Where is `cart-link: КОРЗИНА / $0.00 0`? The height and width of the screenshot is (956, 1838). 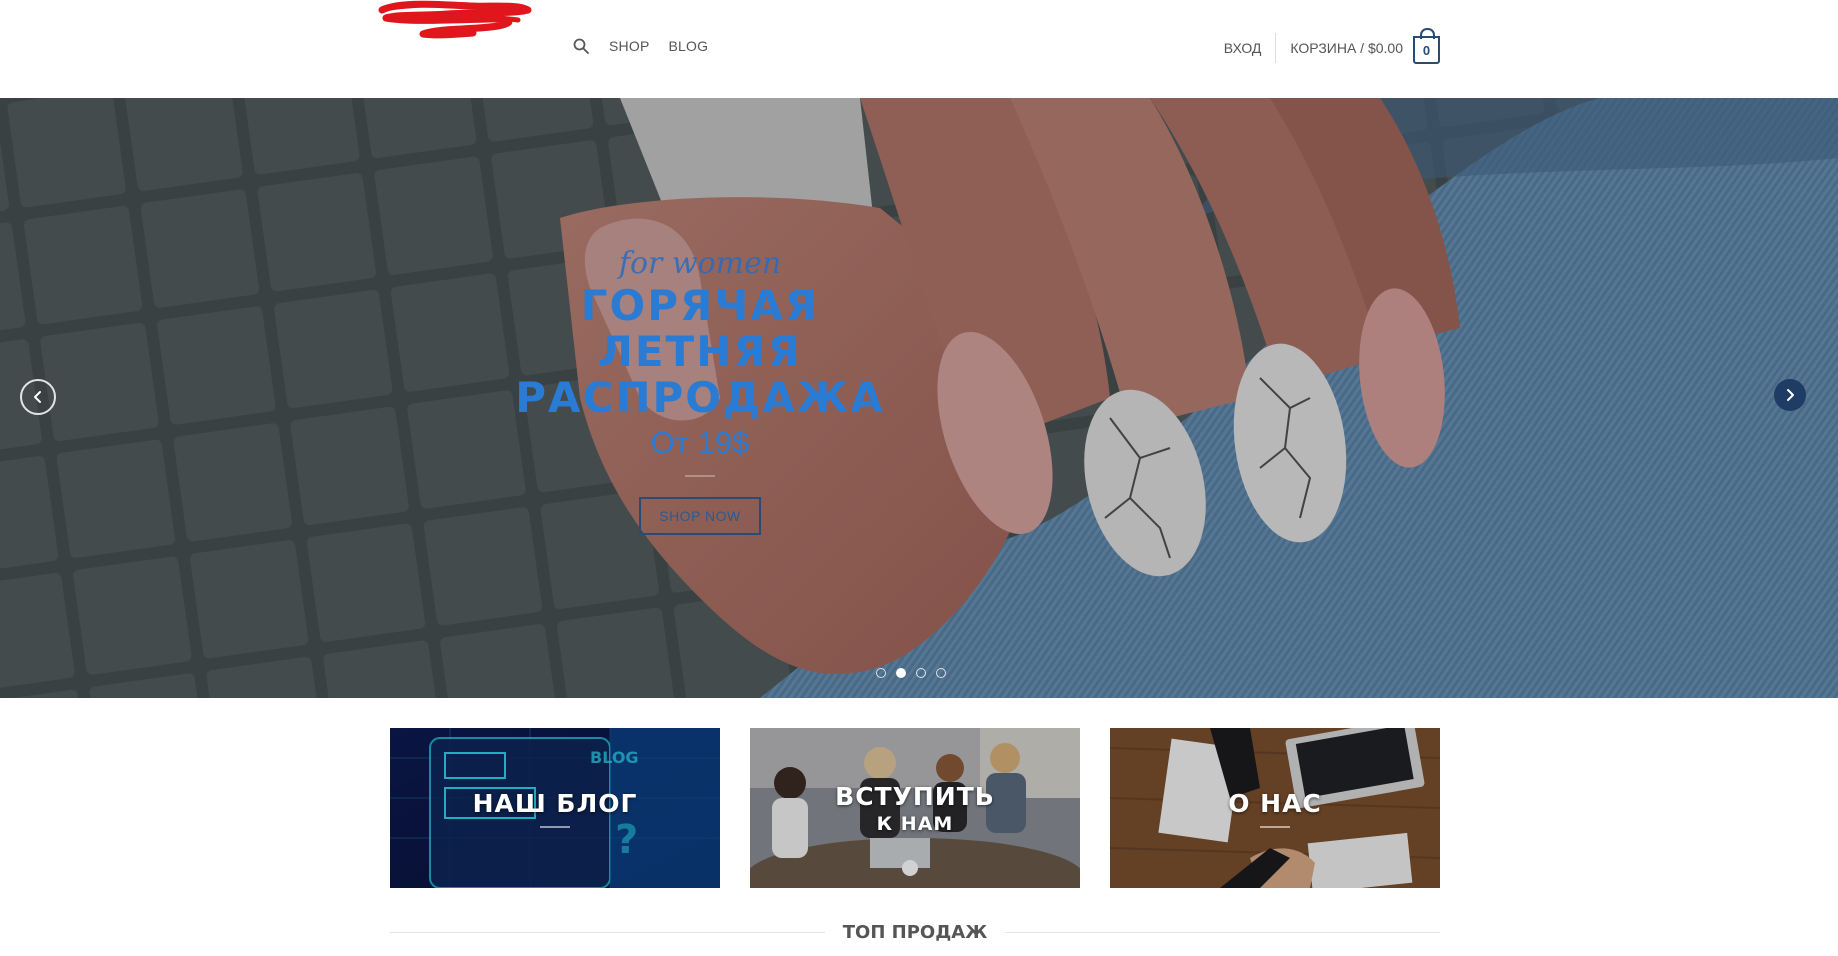 cart-link: КОРЗИНА / $0.00 0 is located at coordinates (1358, 46).